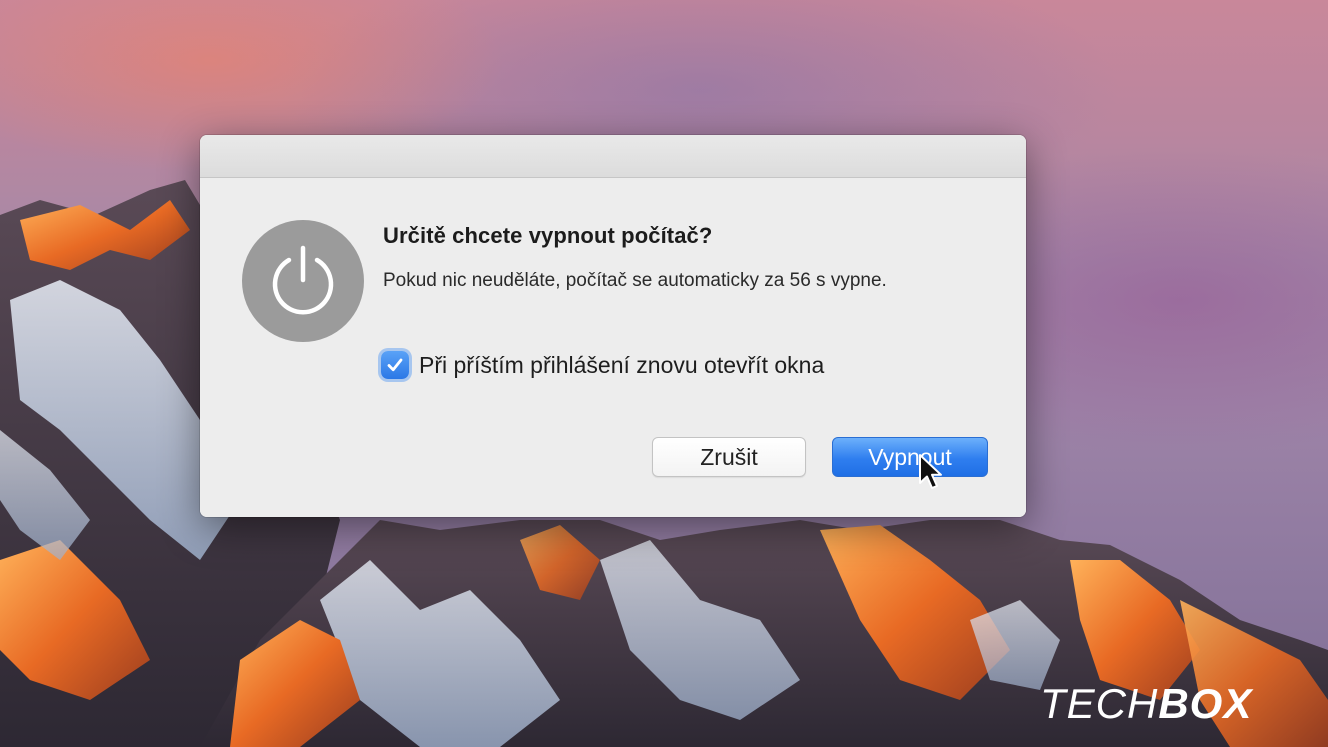 This screenshot has height=747, width=1328. I want to click on techbox-watermark: TECHBOX, so click(1146, 704).